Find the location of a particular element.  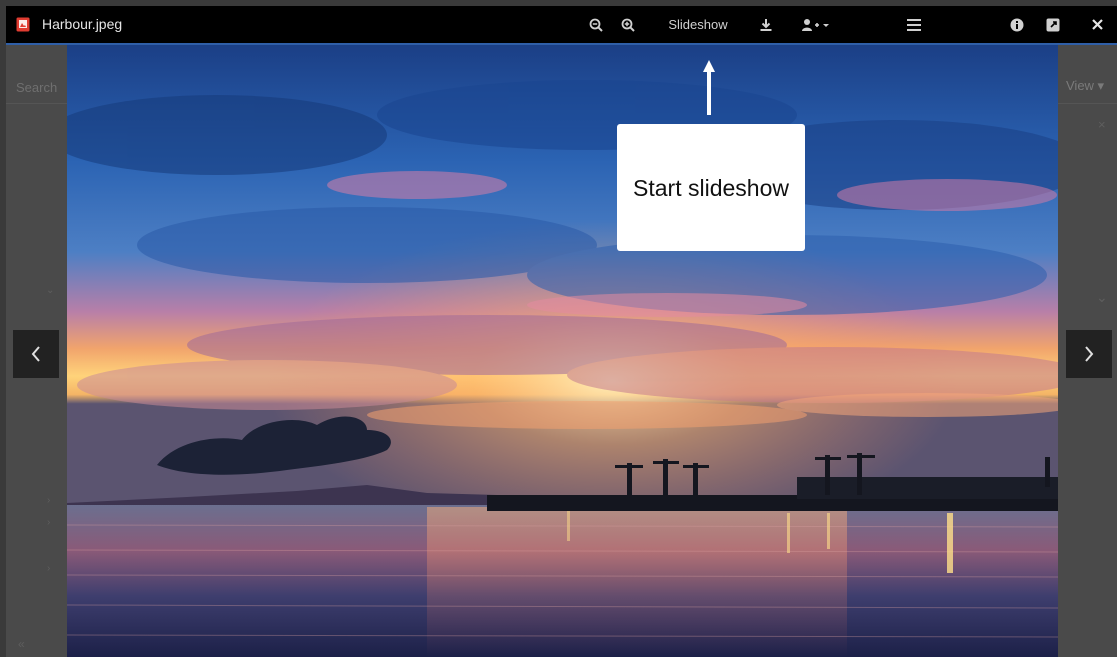

viewer-toolbar: Harbour.jpeg Slideshow is located at coordinates (561, 24).